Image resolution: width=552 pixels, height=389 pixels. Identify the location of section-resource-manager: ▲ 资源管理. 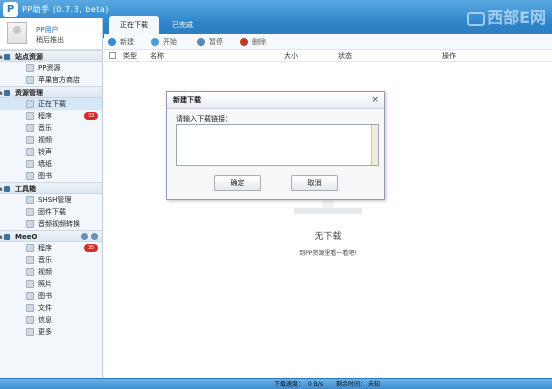
(51, 92).